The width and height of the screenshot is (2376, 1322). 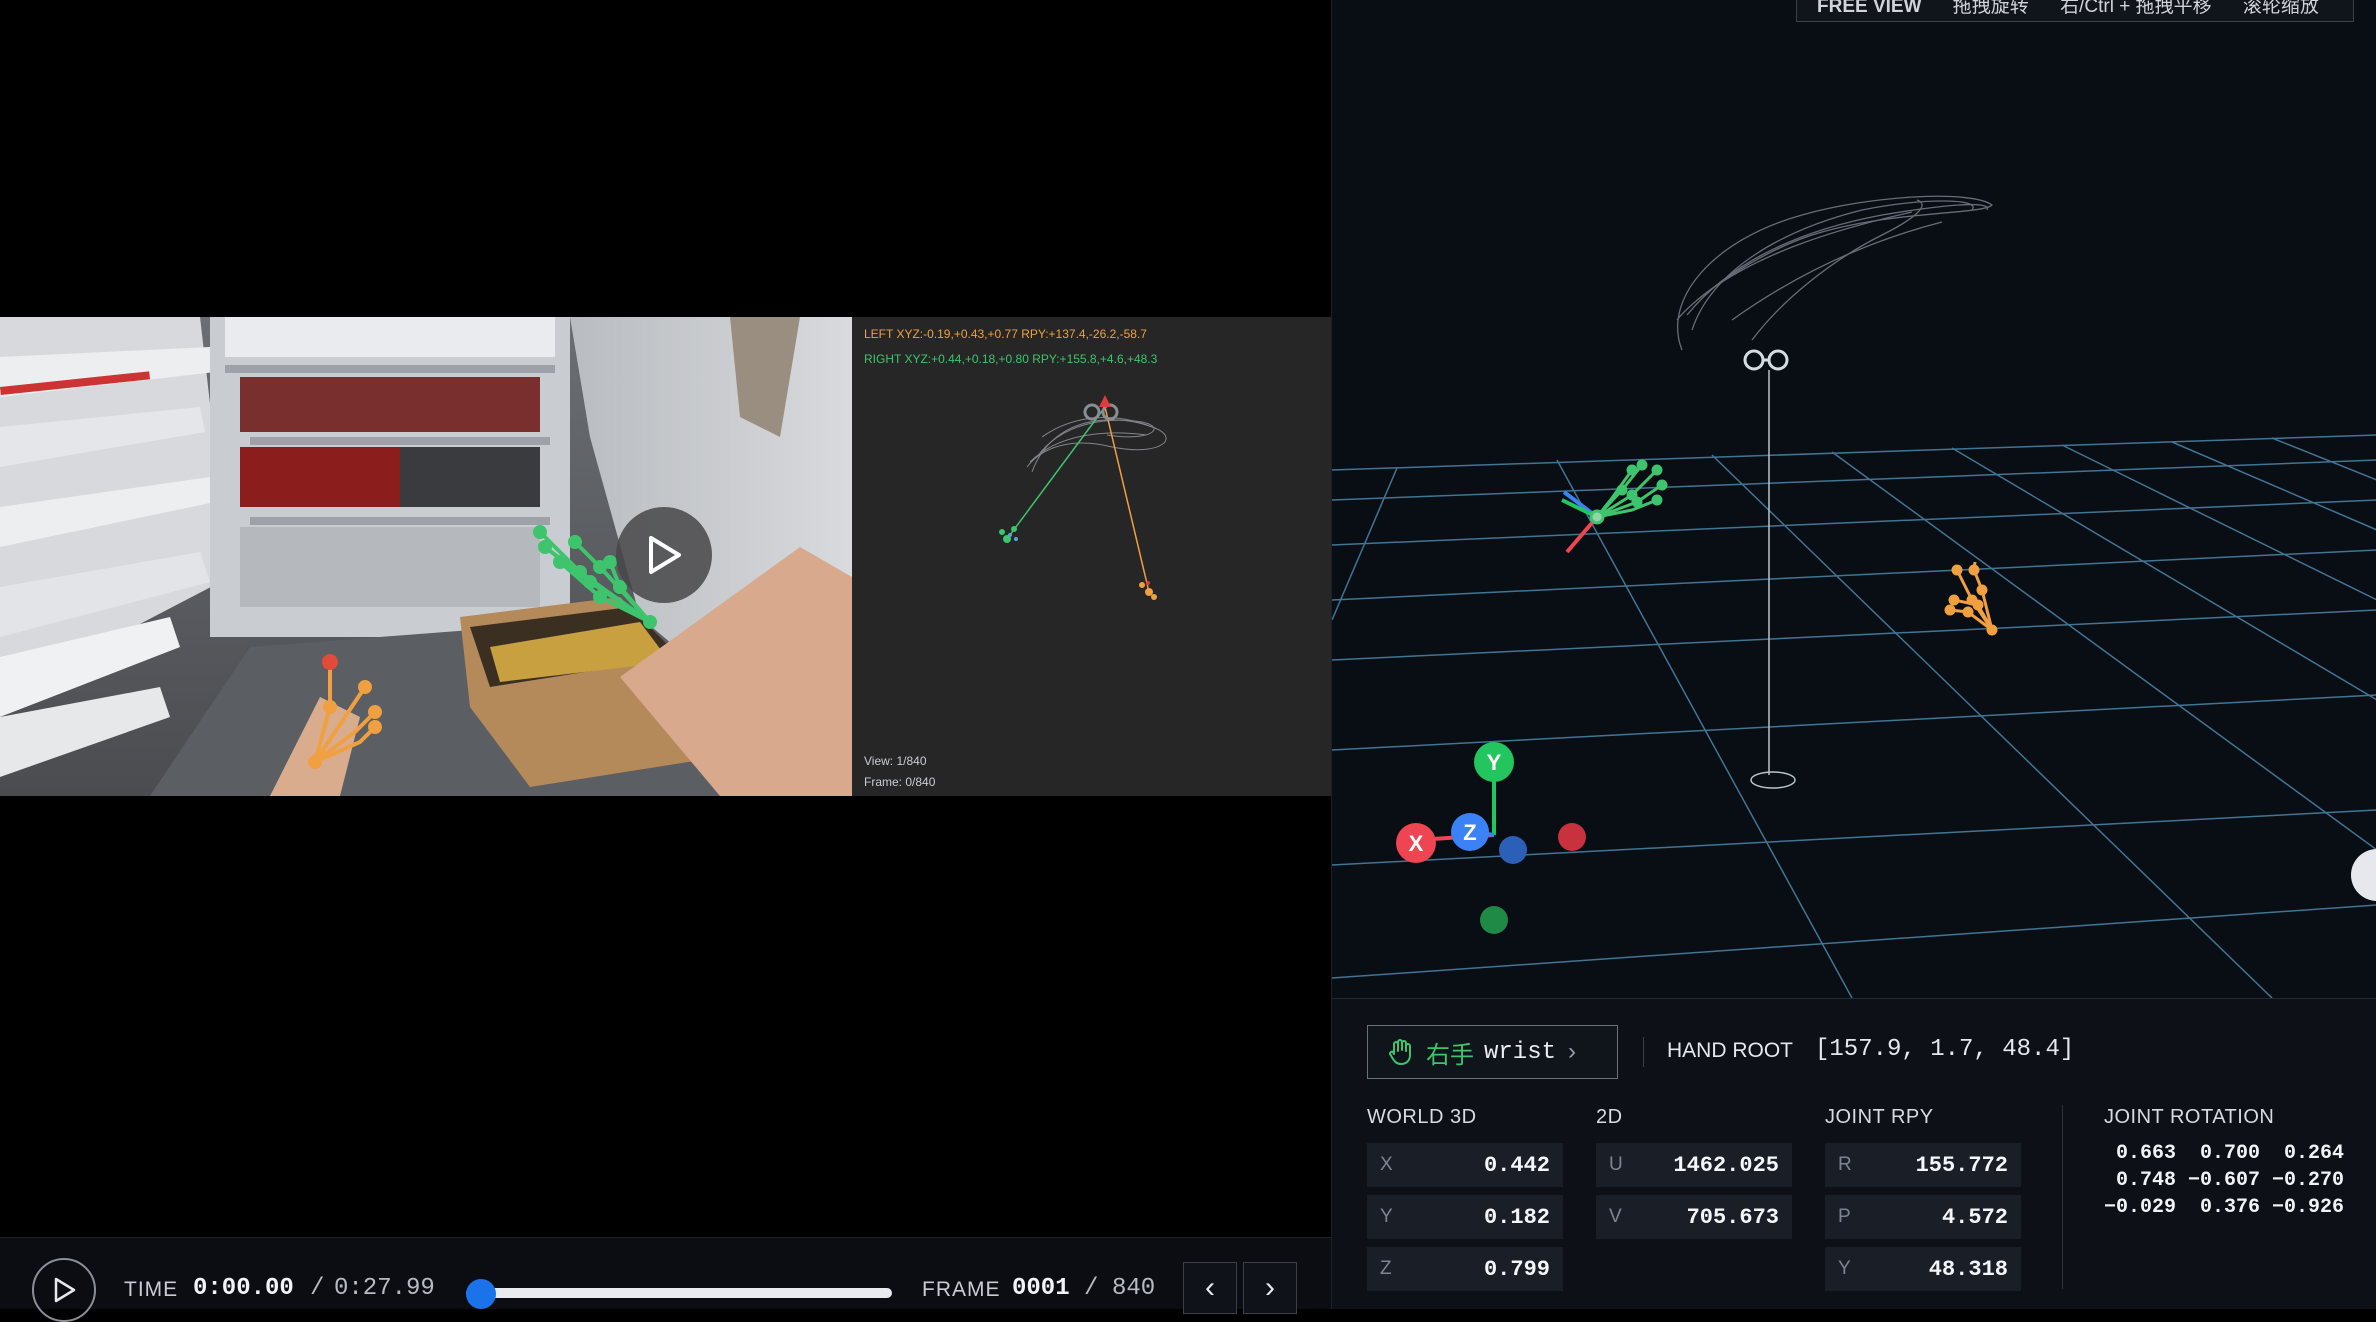 I want to click on hand-label: 右手, so click(x=1450, y=1055).